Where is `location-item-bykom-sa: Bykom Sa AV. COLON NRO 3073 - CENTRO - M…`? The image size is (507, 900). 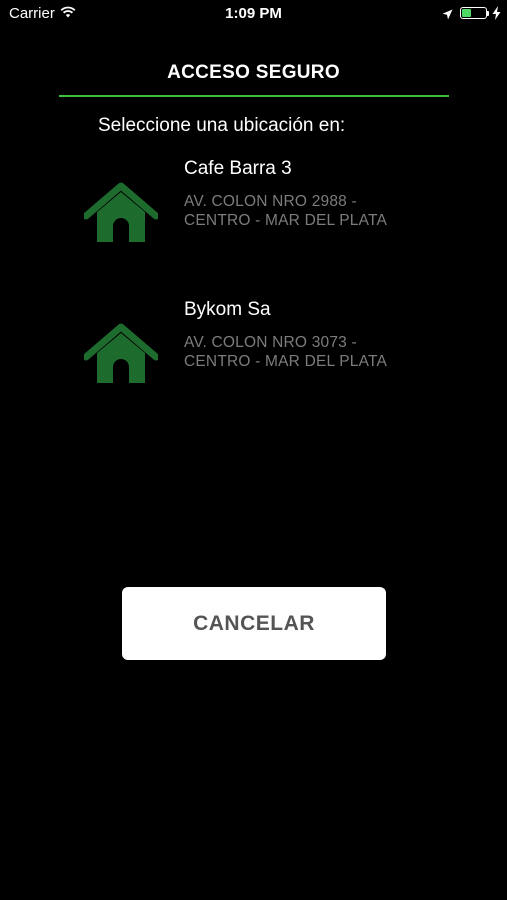 location-item-bykom-sa: Bykom Sa AV. COLON NRO 3073 - CENTRO - M… is located at coordinates (253, 354).